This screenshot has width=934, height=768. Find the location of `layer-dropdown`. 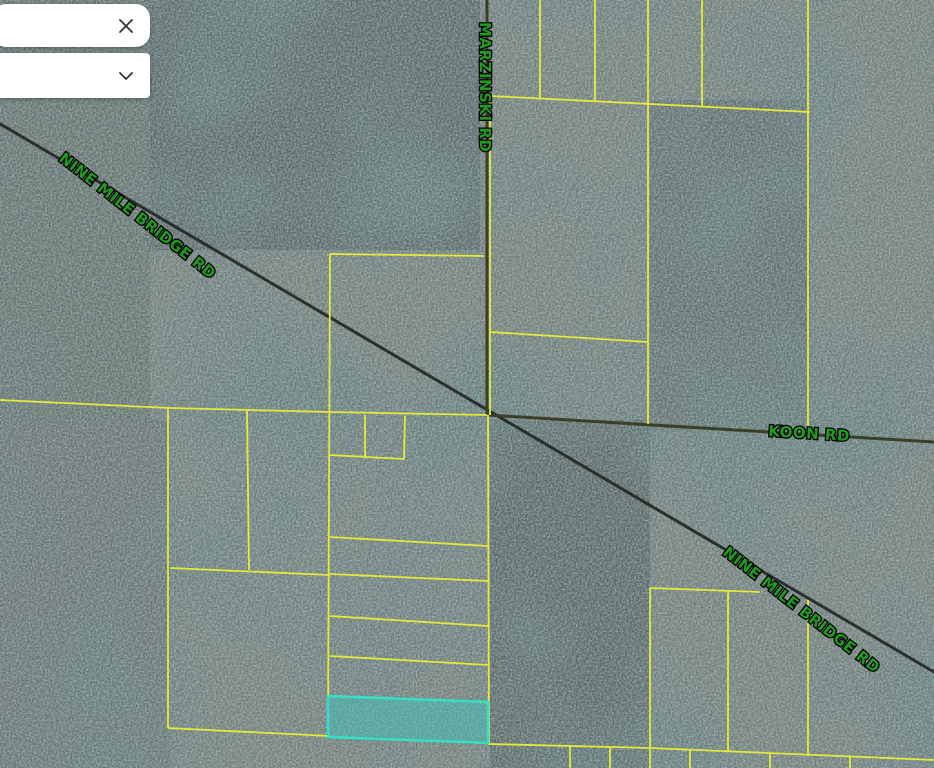

layer-dropdown is located at coordinates (75, 75).